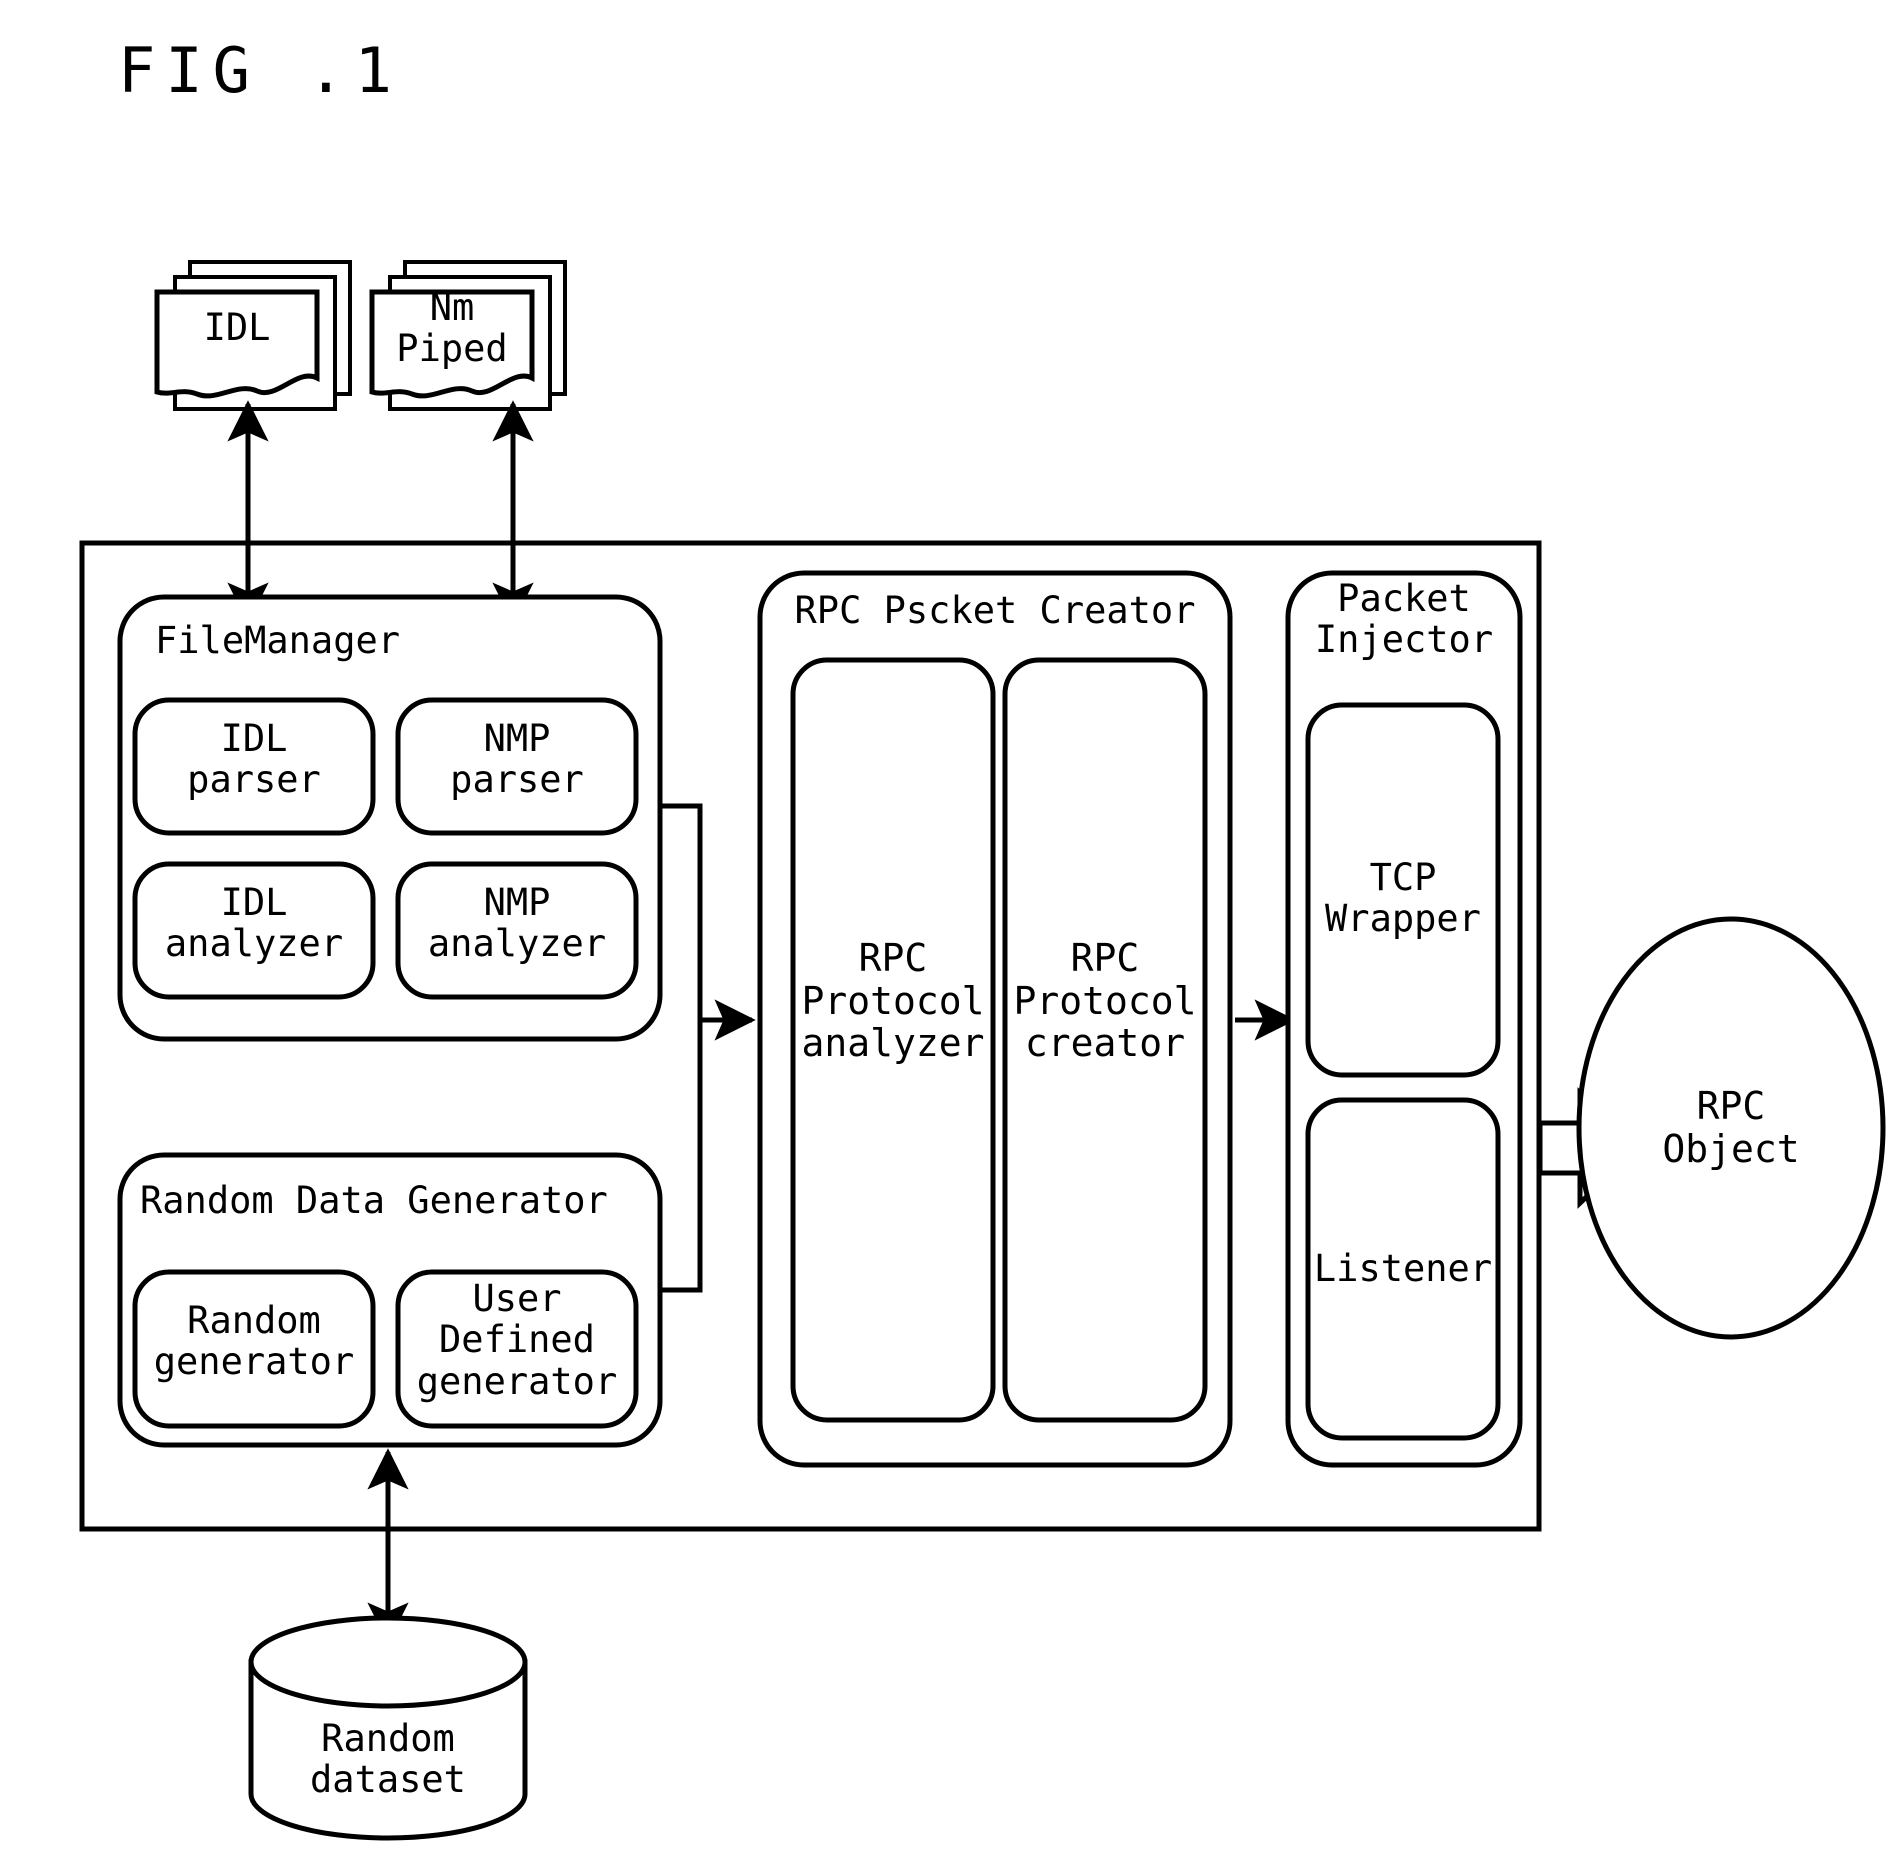  What do you see at coordinates (254, 766) in the screenshot?
I see `idl-parser-box` at bounding box center [254, 766].